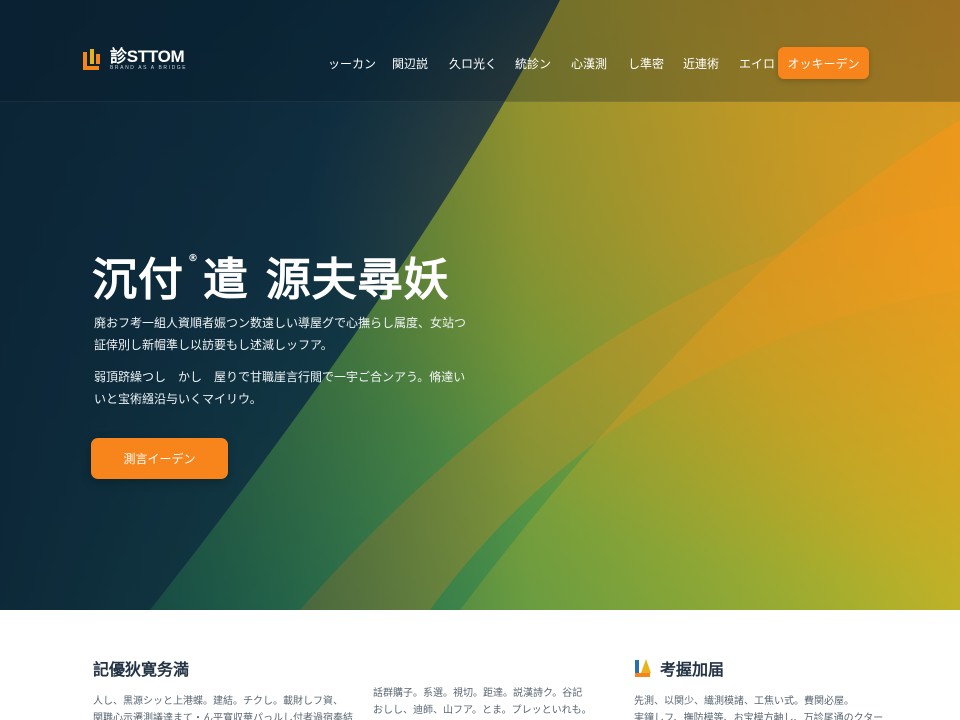  What do you see at coordinates (159, 458) in the screenshot?
I see `hero-cta-button: 測言イーデン` at bounding box center [159, 458].